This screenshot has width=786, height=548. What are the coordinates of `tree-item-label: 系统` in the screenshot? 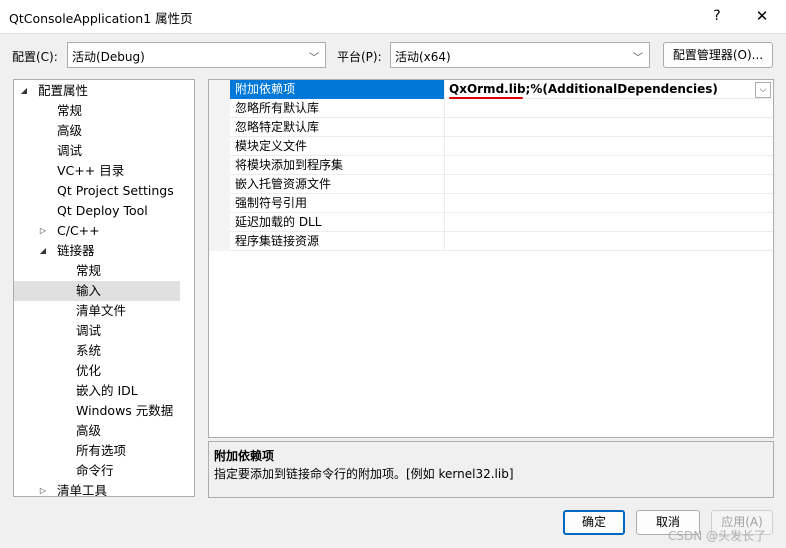 It's located at (89, 350).